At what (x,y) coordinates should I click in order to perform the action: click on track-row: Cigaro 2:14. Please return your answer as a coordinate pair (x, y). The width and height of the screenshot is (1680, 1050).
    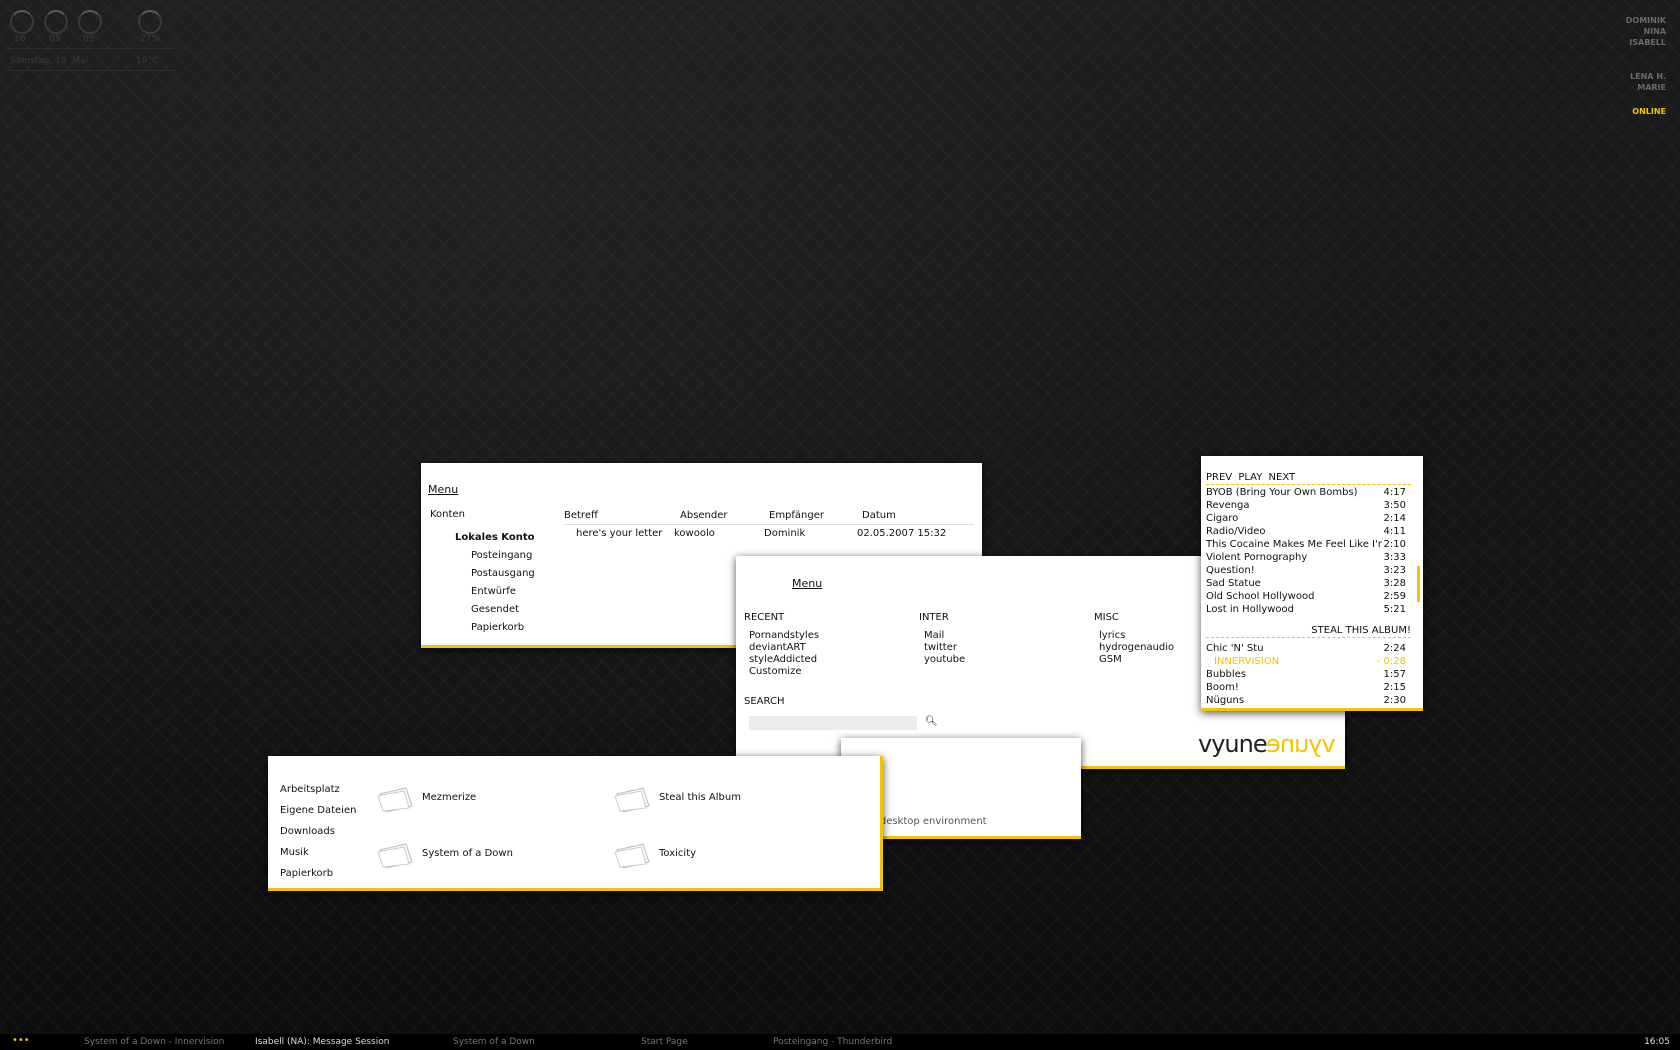
    Looking at the image, I should click on (1306, 518).